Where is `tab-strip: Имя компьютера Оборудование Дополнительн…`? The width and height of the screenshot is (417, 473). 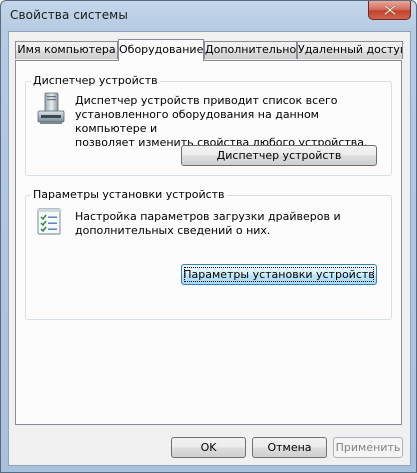 tab-strip: Имя компьютера Оборудование Дополнительн… is located at coordinates (210, 50).